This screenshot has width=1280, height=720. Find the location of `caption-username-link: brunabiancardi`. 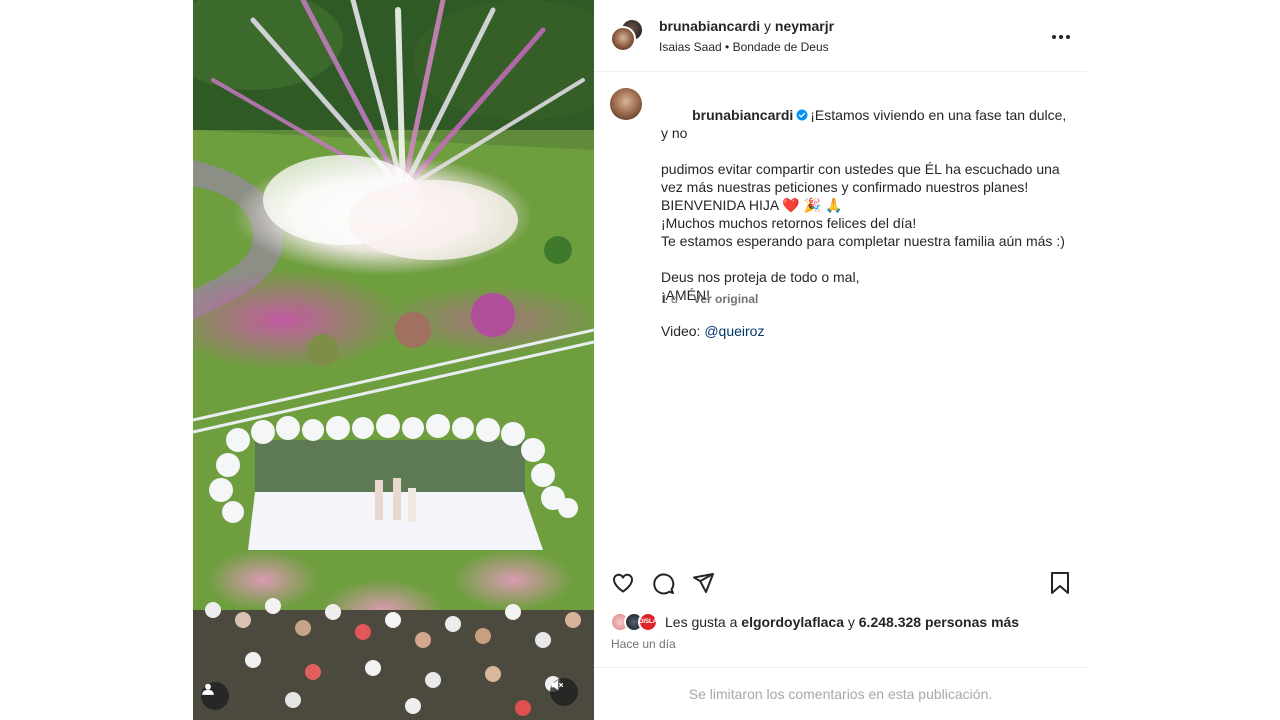

caption-username-link: brunabiancardi is located at coordinates (742, 115).